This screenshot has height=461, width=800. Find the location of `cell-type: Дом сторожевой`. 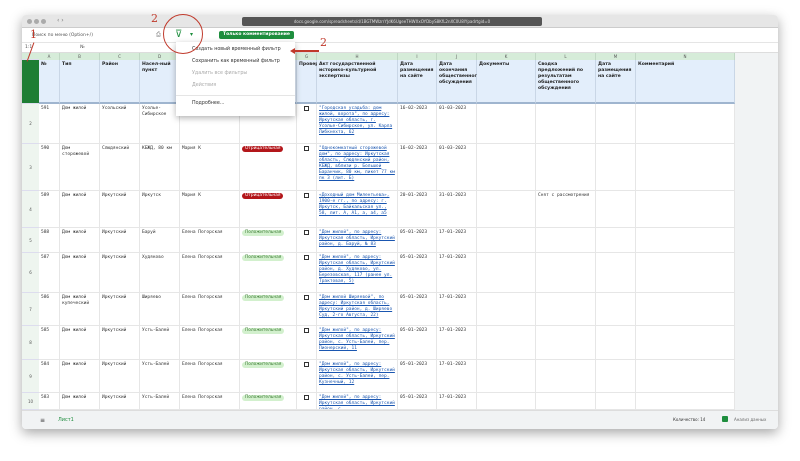

cell-type: Дом сторожевой is located at coordinates (80, 167).